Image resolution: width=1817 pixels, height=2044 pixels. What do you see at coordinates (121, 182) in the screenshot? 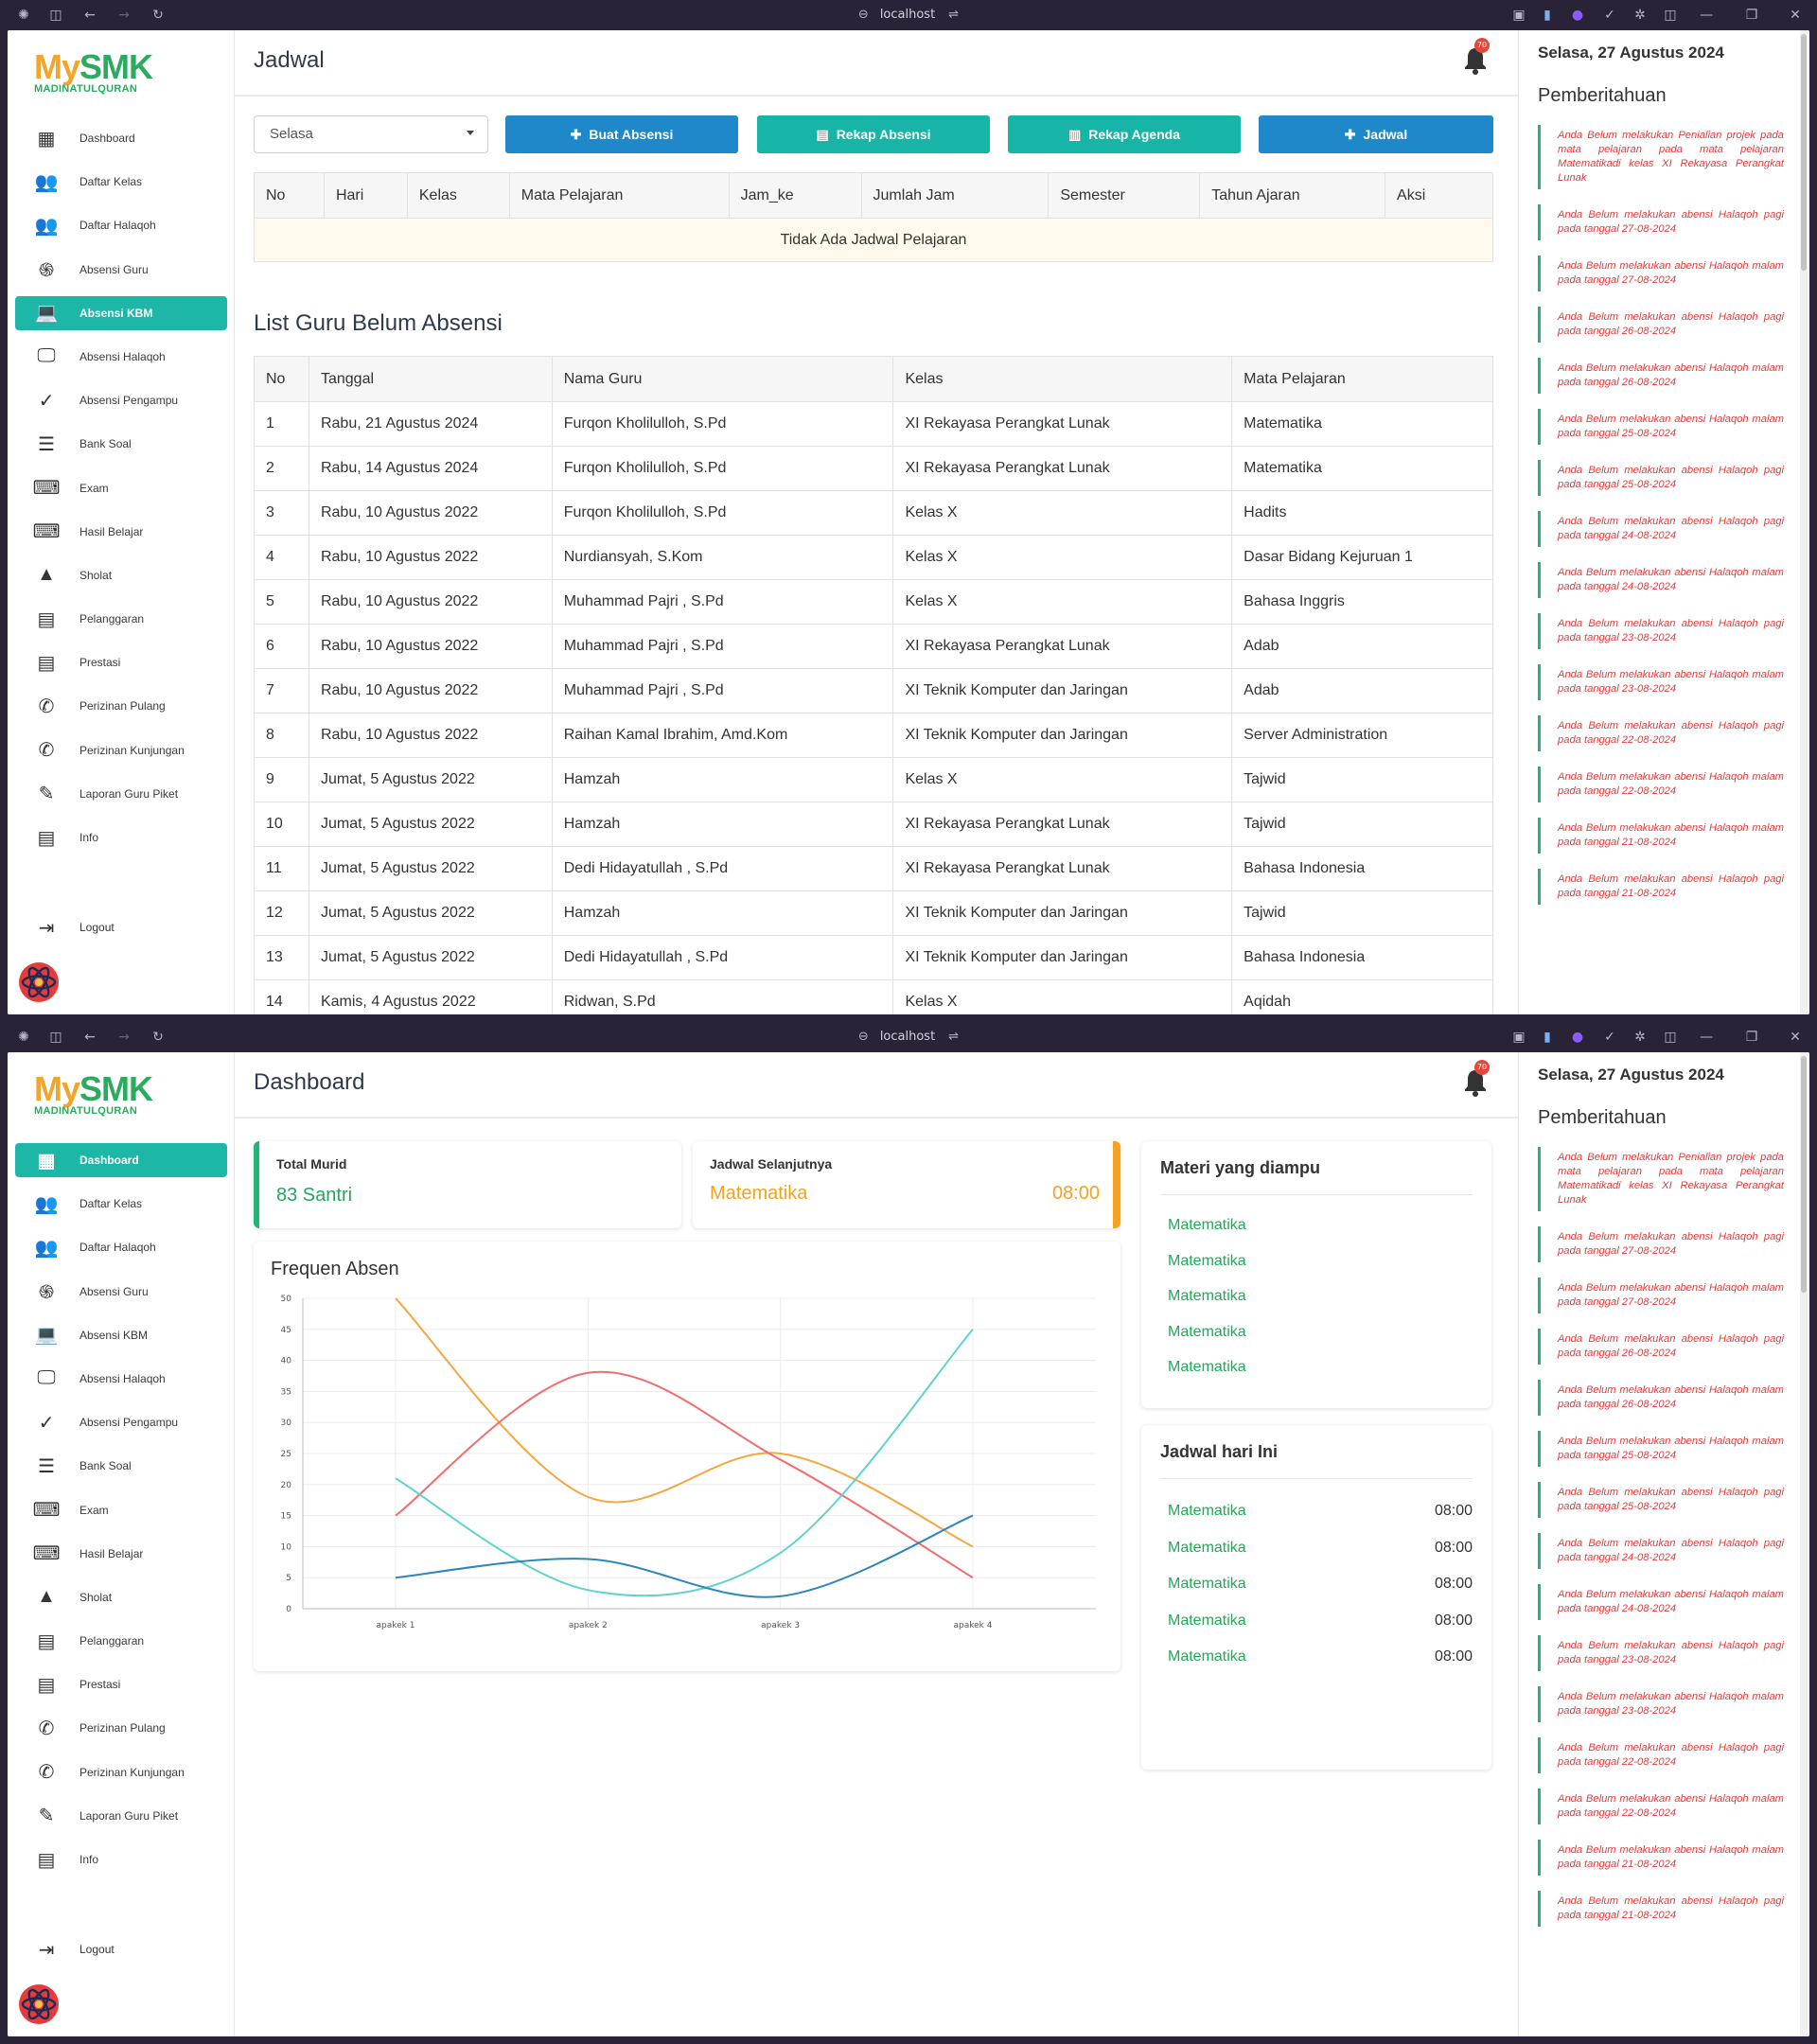
I see `sidebar-item-daftar-kelas: 👥 Daftar Kelas` at bounding box center [121, 182].